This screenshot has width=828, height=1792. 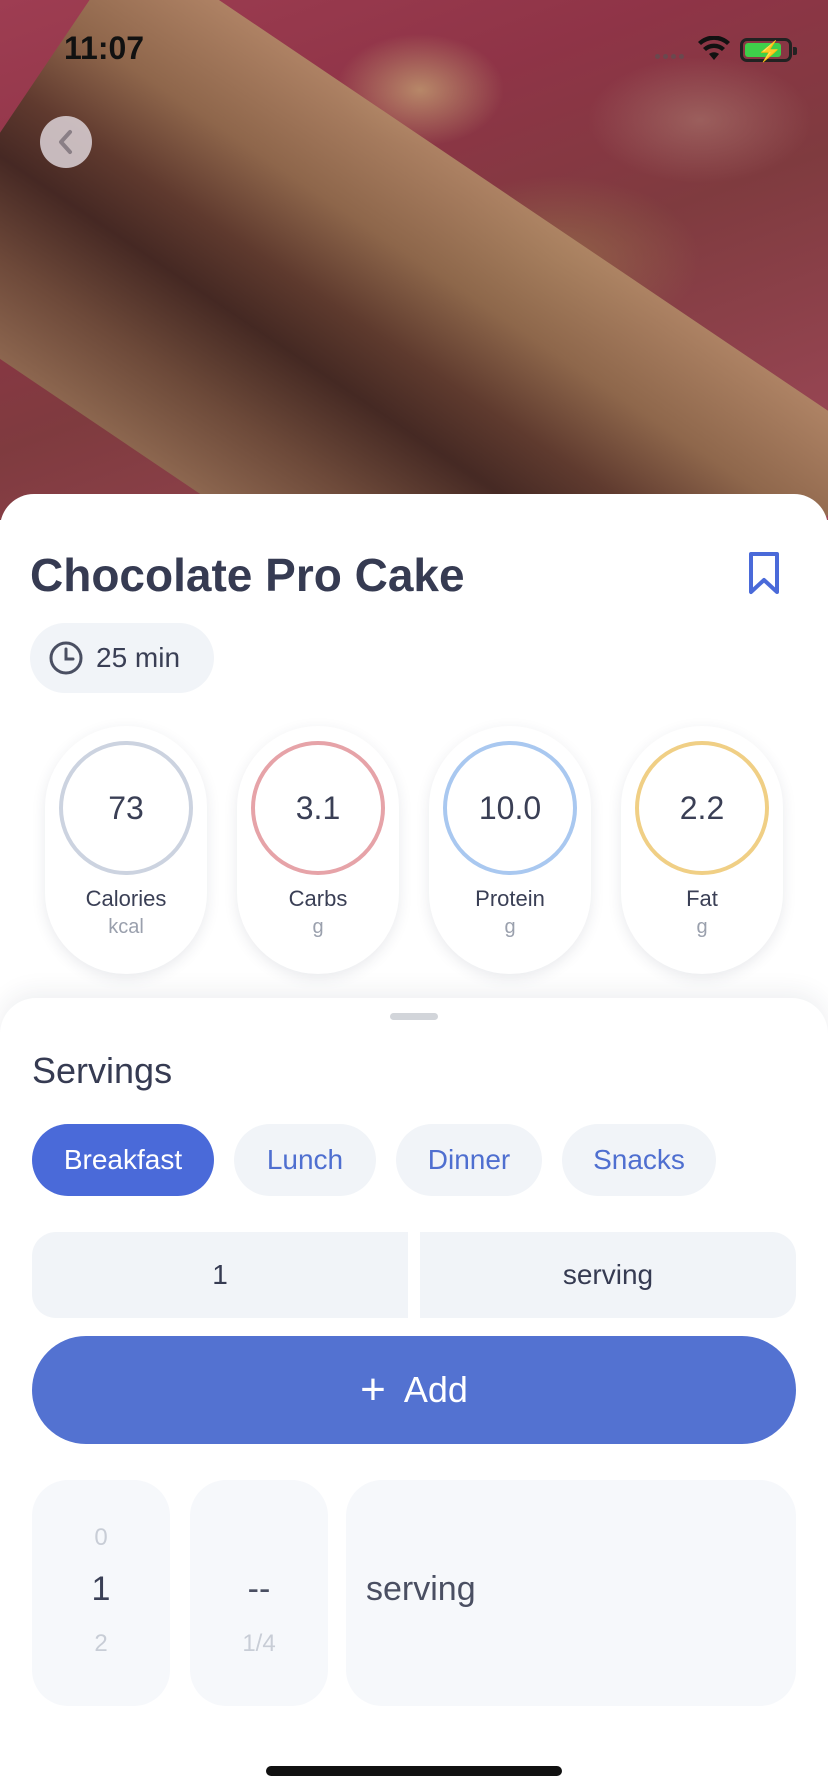 I want to click on clock-icon, so click(x=66, y=658).